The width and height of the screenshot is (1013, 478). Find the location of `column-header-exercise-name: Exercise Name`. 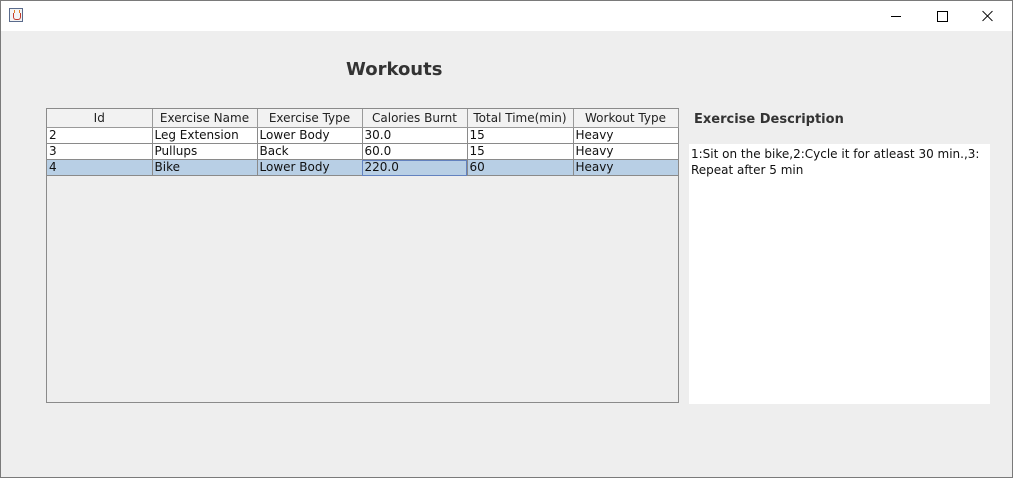

column-header-exercise-name: Exercise Name is located at coordinates (205, 118).